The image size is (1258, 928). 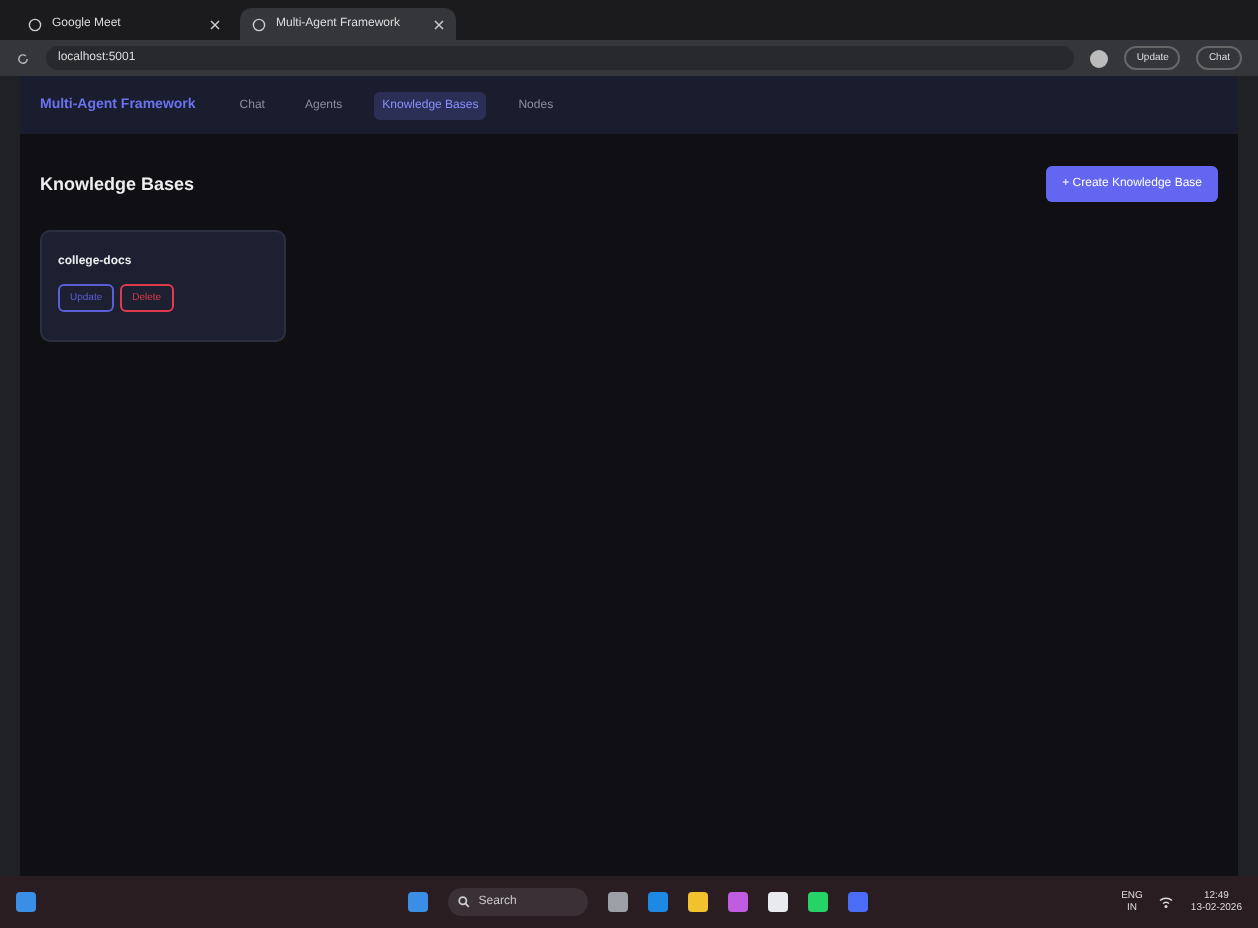 I want to click on page-title: Knowledge Bases, so click(x=117, y=184).